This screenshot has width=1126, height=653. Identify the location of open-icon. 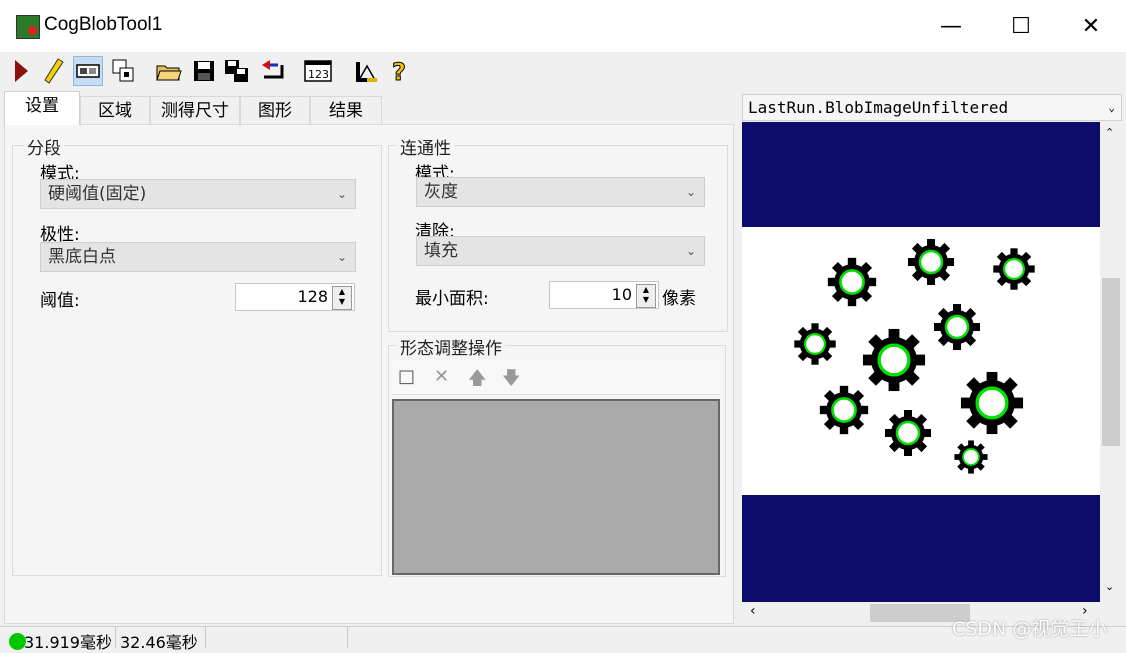
(169, 71).